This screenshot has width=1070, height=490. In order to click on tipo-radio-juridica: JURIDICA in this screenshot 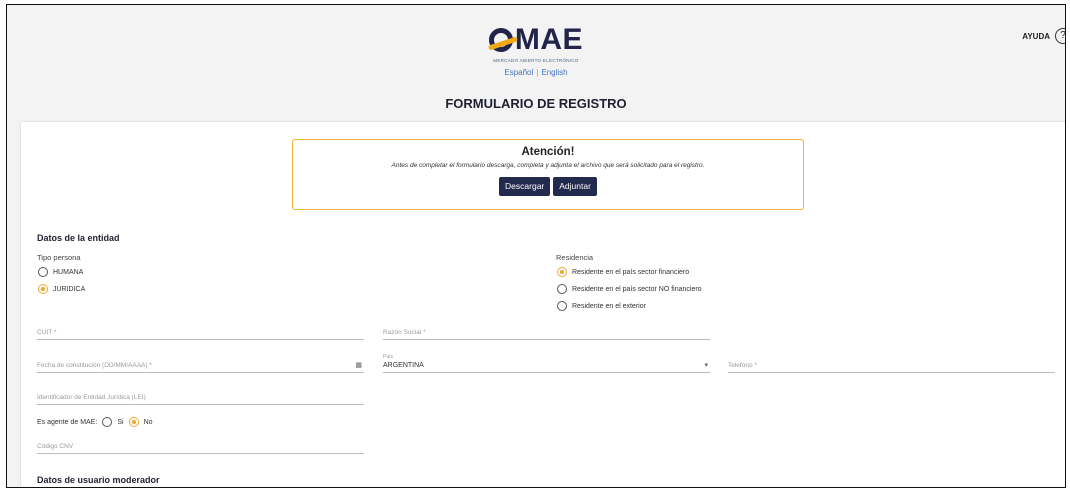, I will do `click(61, 289)`.